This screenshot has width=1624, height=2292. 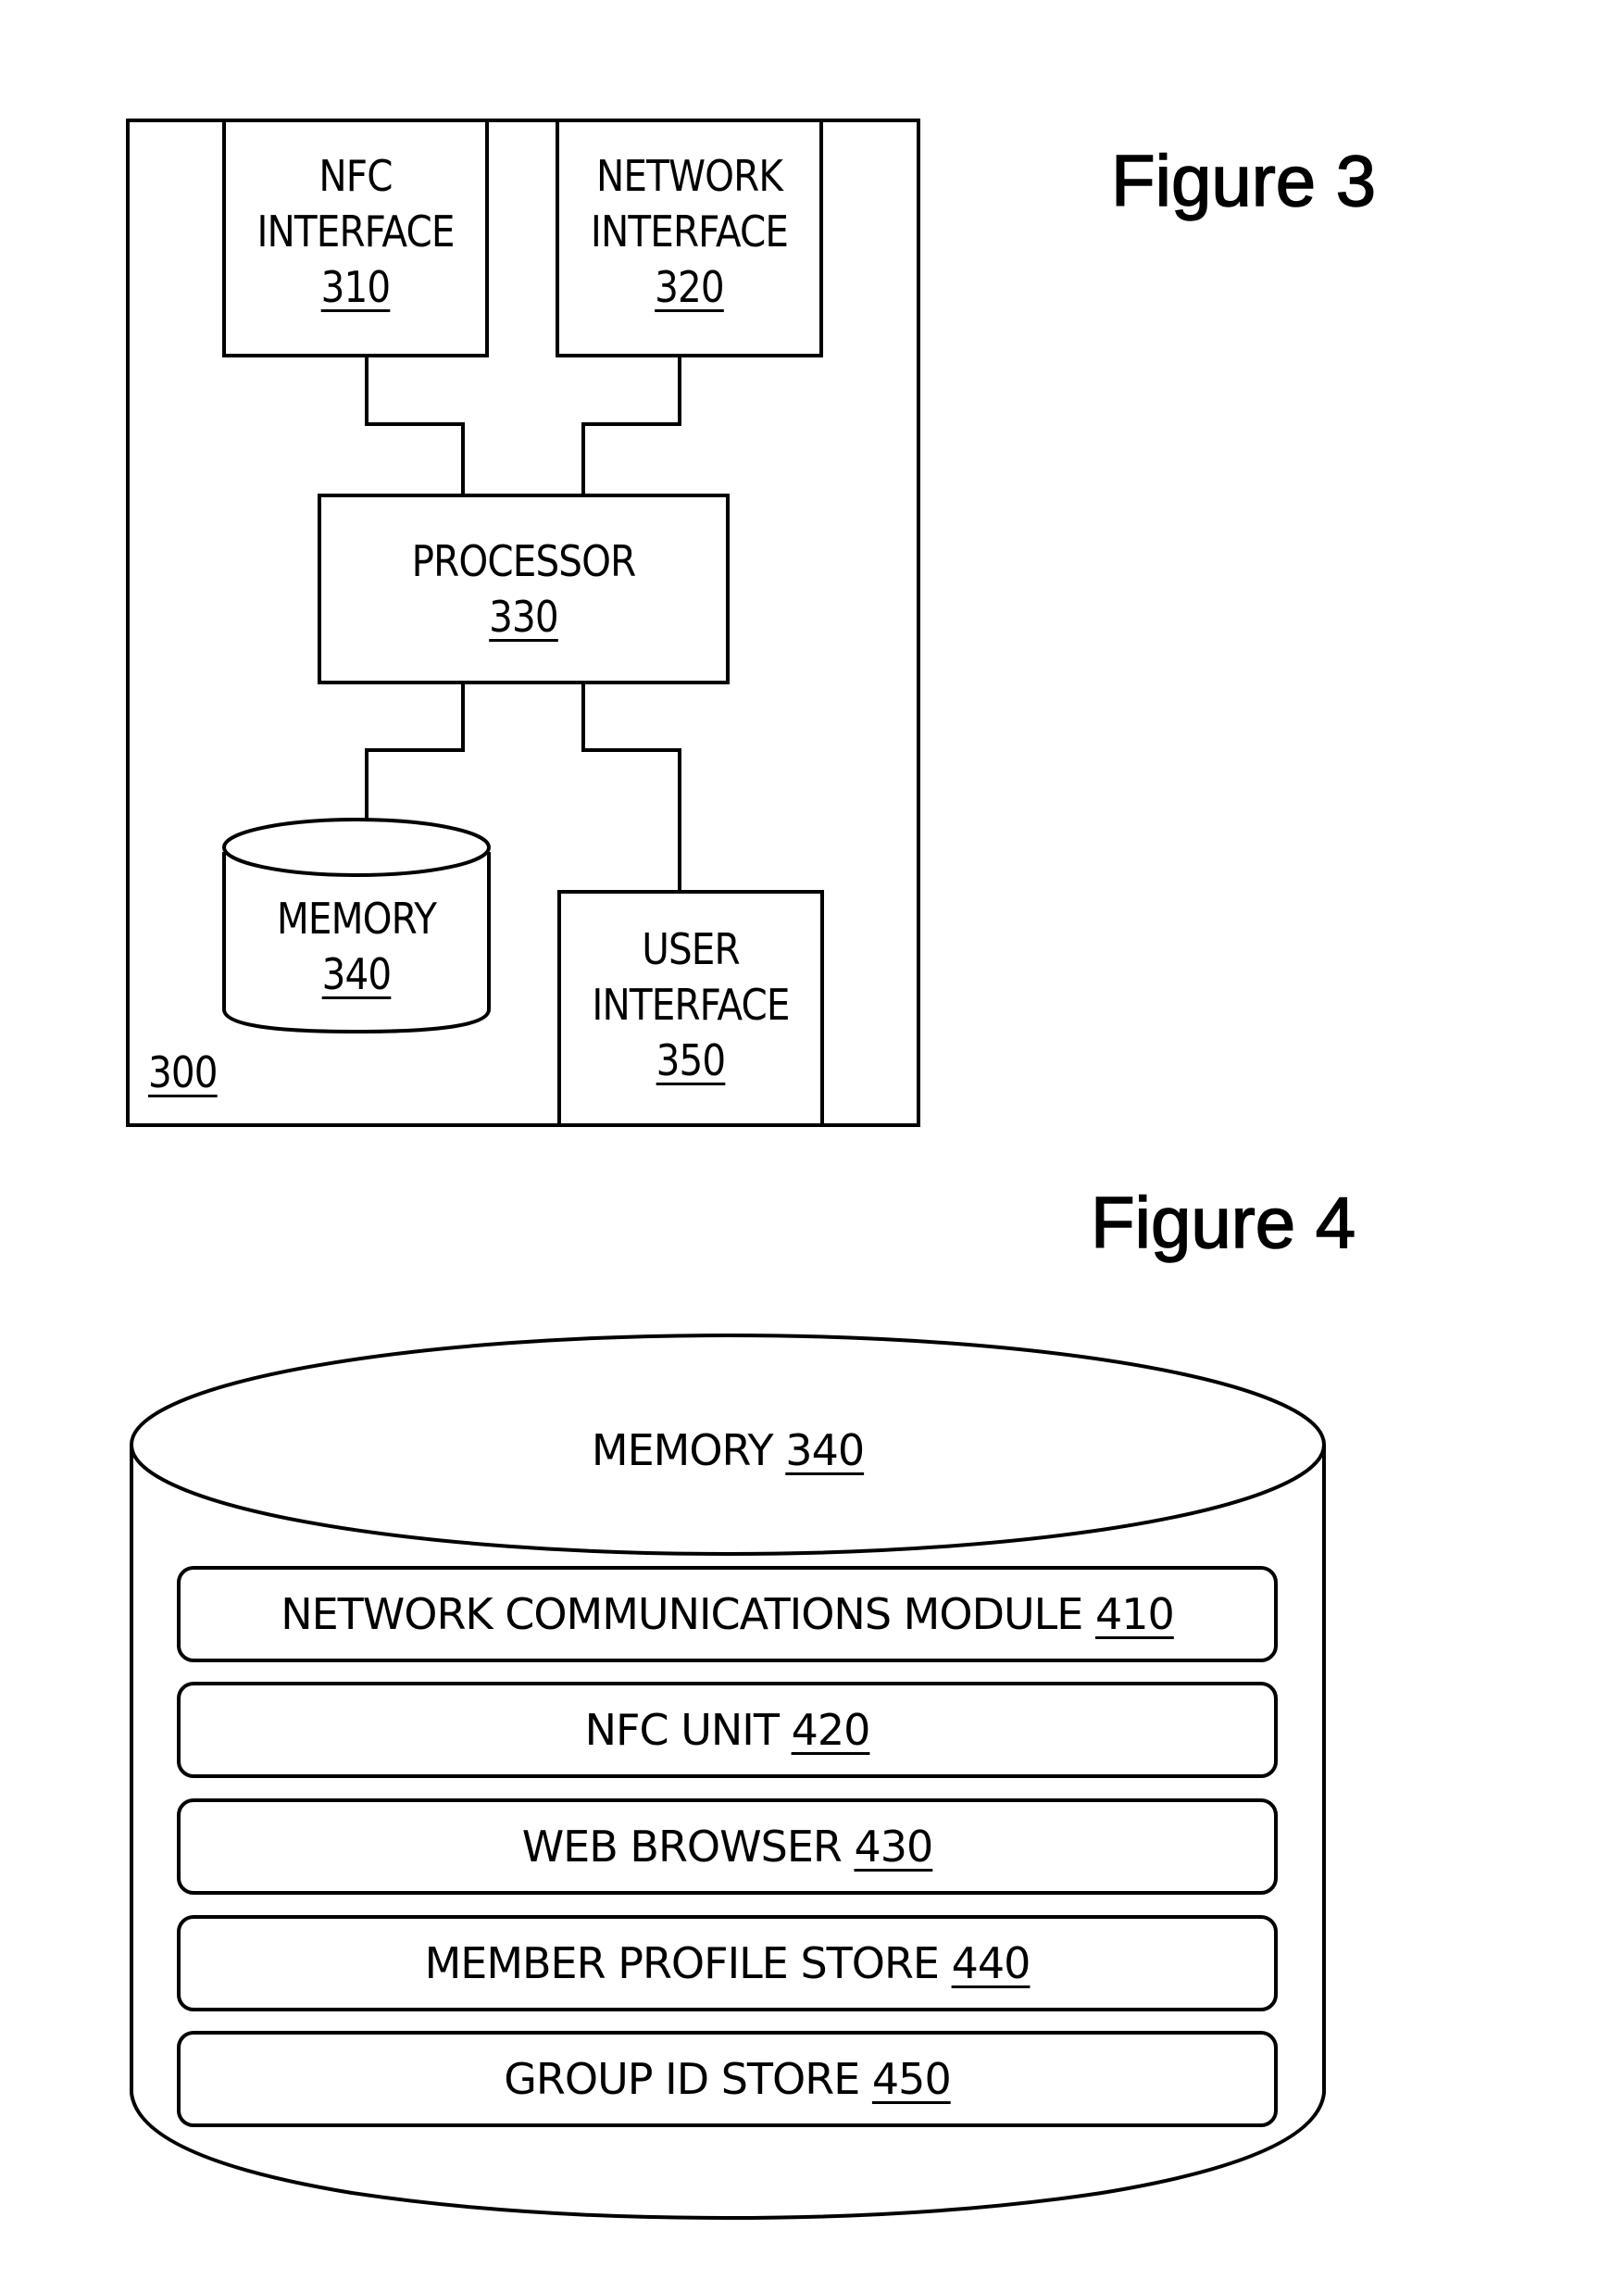 I want to click on memory-line-1: MEMORY, so click(x=356, y=919).